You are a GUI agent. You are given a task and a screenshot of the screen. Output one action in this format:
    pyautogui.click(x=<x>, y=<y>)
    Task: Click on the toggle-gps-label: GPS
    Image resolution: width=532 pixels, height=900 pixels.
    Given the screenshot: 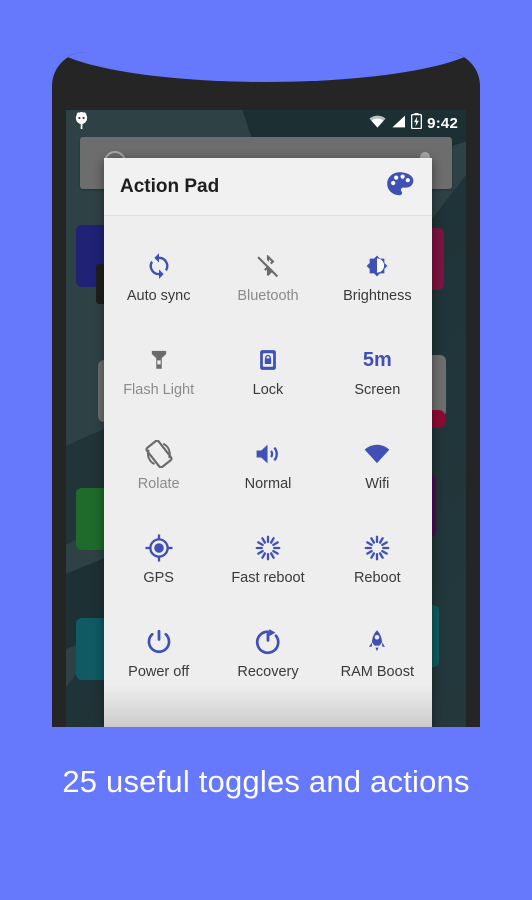 What is the action you would take?
    pyautogui.click(x=158, y=577)
    